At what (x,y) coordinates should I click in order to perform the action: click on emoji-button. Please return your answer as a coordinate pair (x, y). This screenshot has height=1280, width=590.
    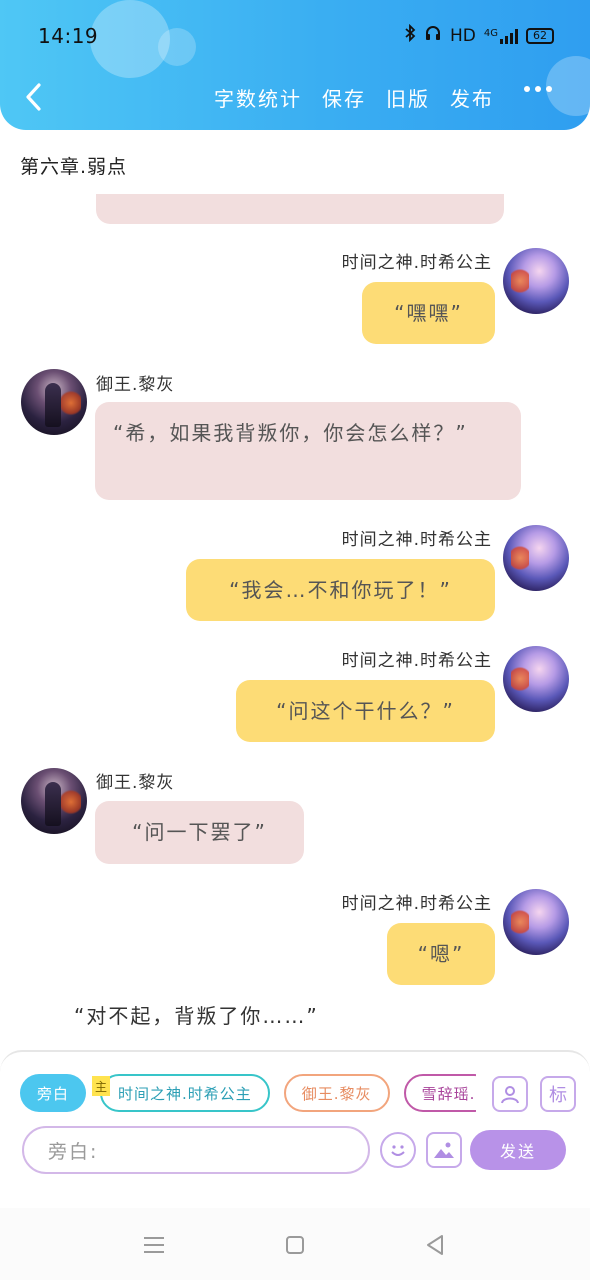
    Looking at the image, I should click on (398, 1150).